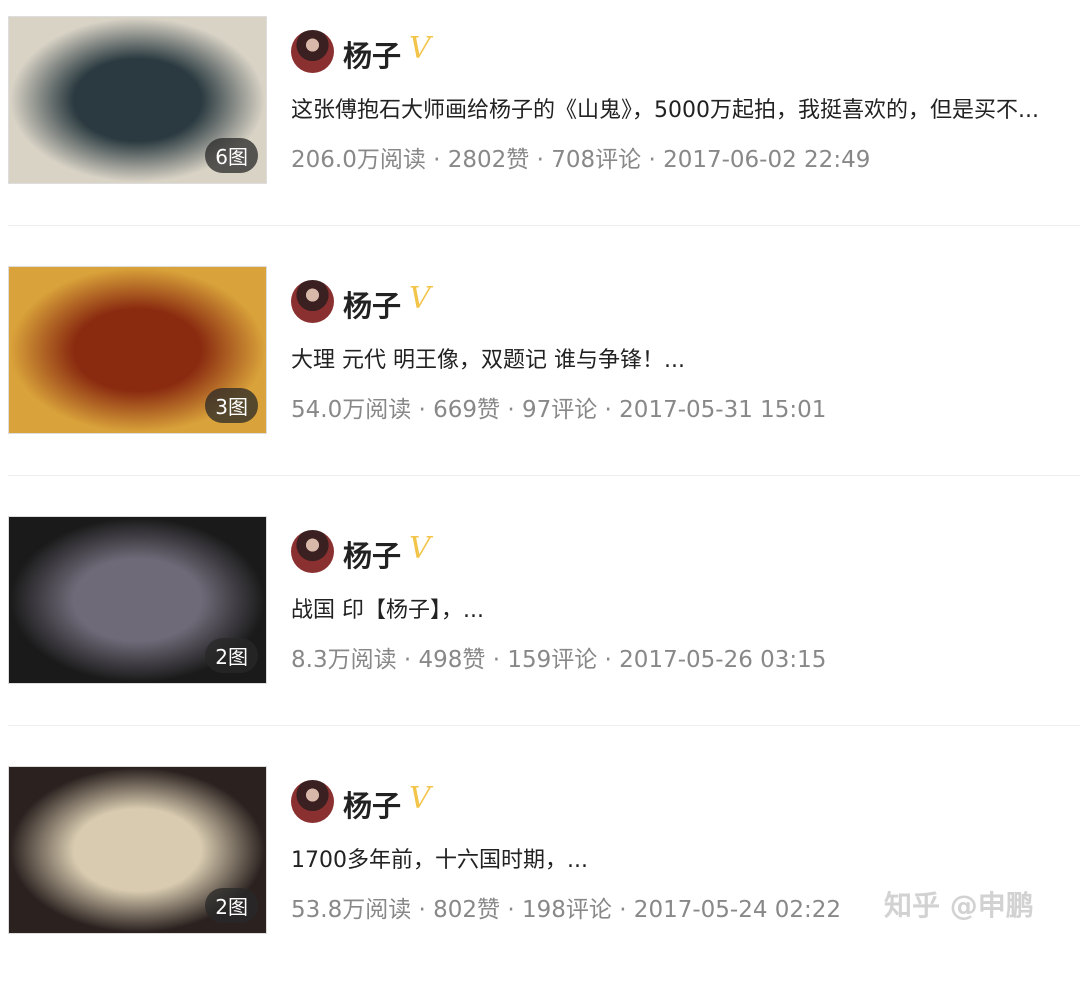 Image resolution: width=1080 pixels, height=1000 pixels. I want to click on watermark: 知乎 @申鹏, so click(959, 905).